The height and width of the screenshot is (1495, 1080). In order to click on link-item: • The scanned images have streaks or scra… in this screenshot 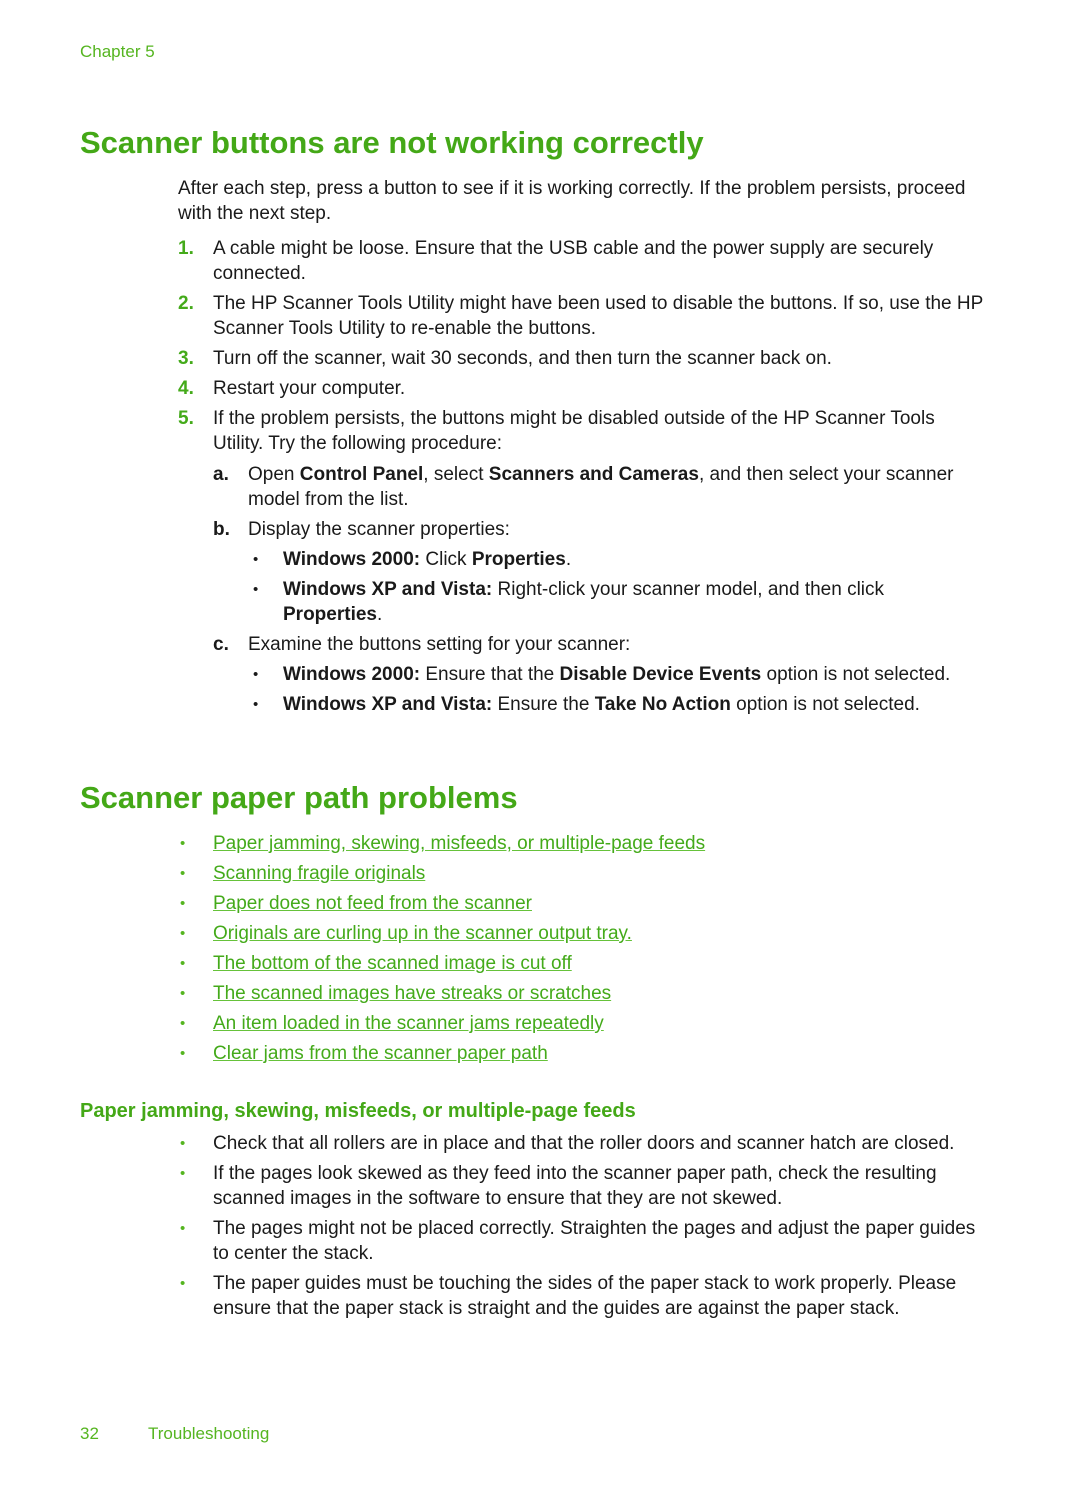, I will do `click(578, 993)`.